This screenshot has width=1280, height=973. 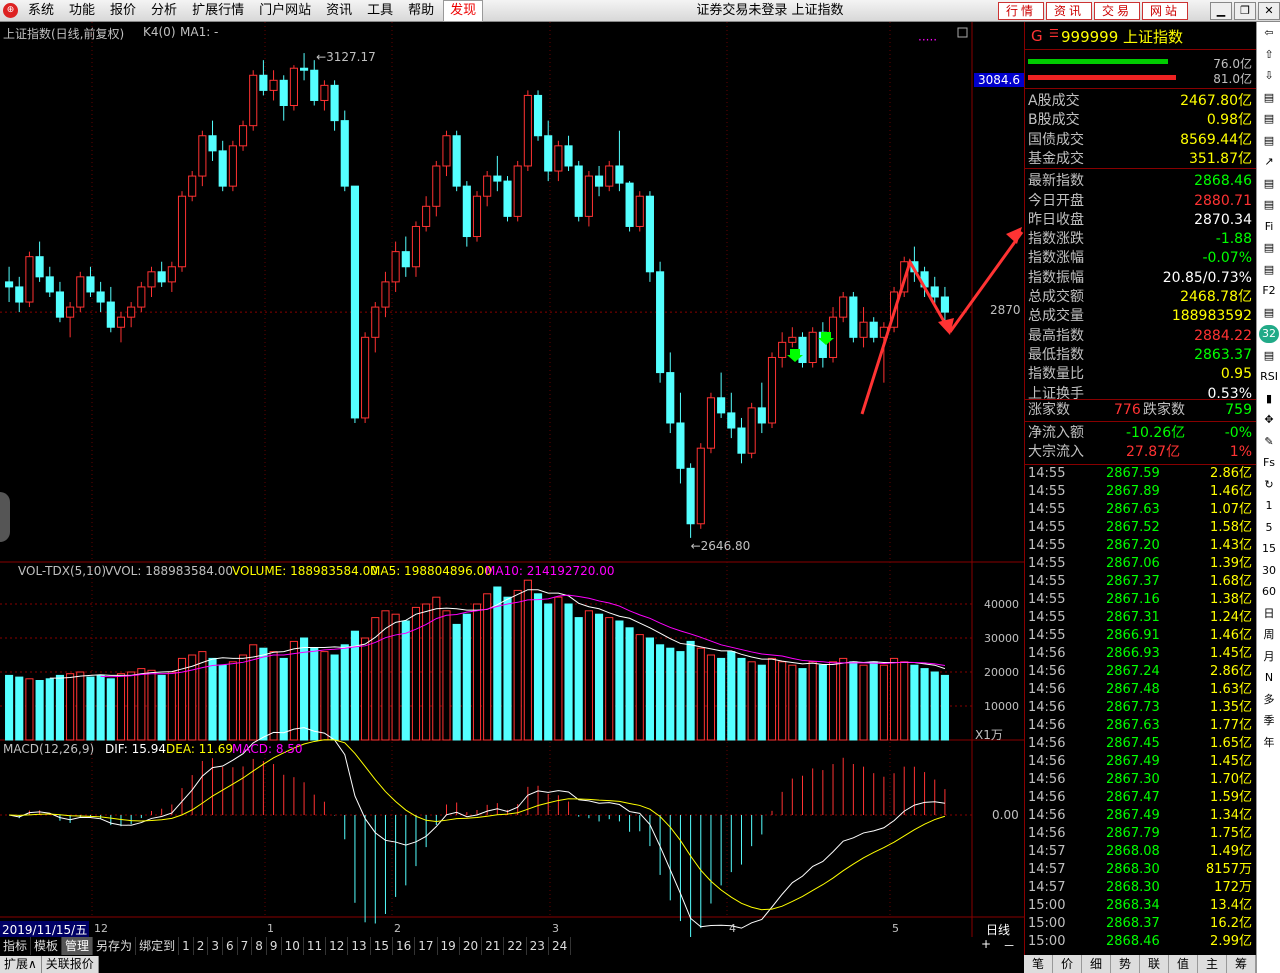 What do you see at coordinates (1269, 743) in the screenshot?
I see `side-tool-33: 年` at bounding box center [1269, 743].